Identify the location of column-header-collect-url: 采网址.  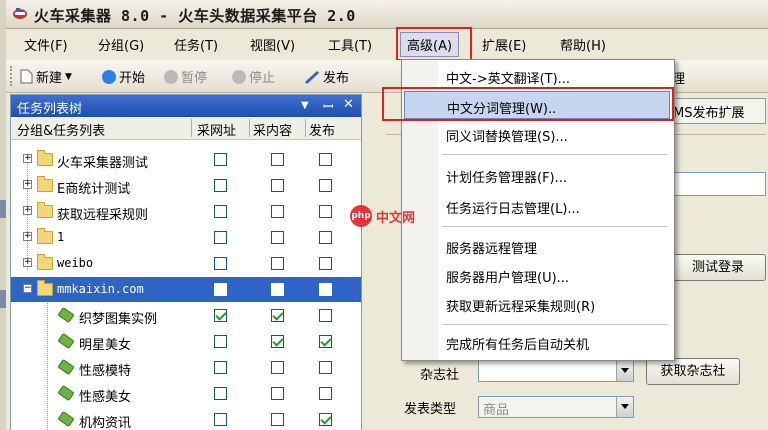
(216, 129).